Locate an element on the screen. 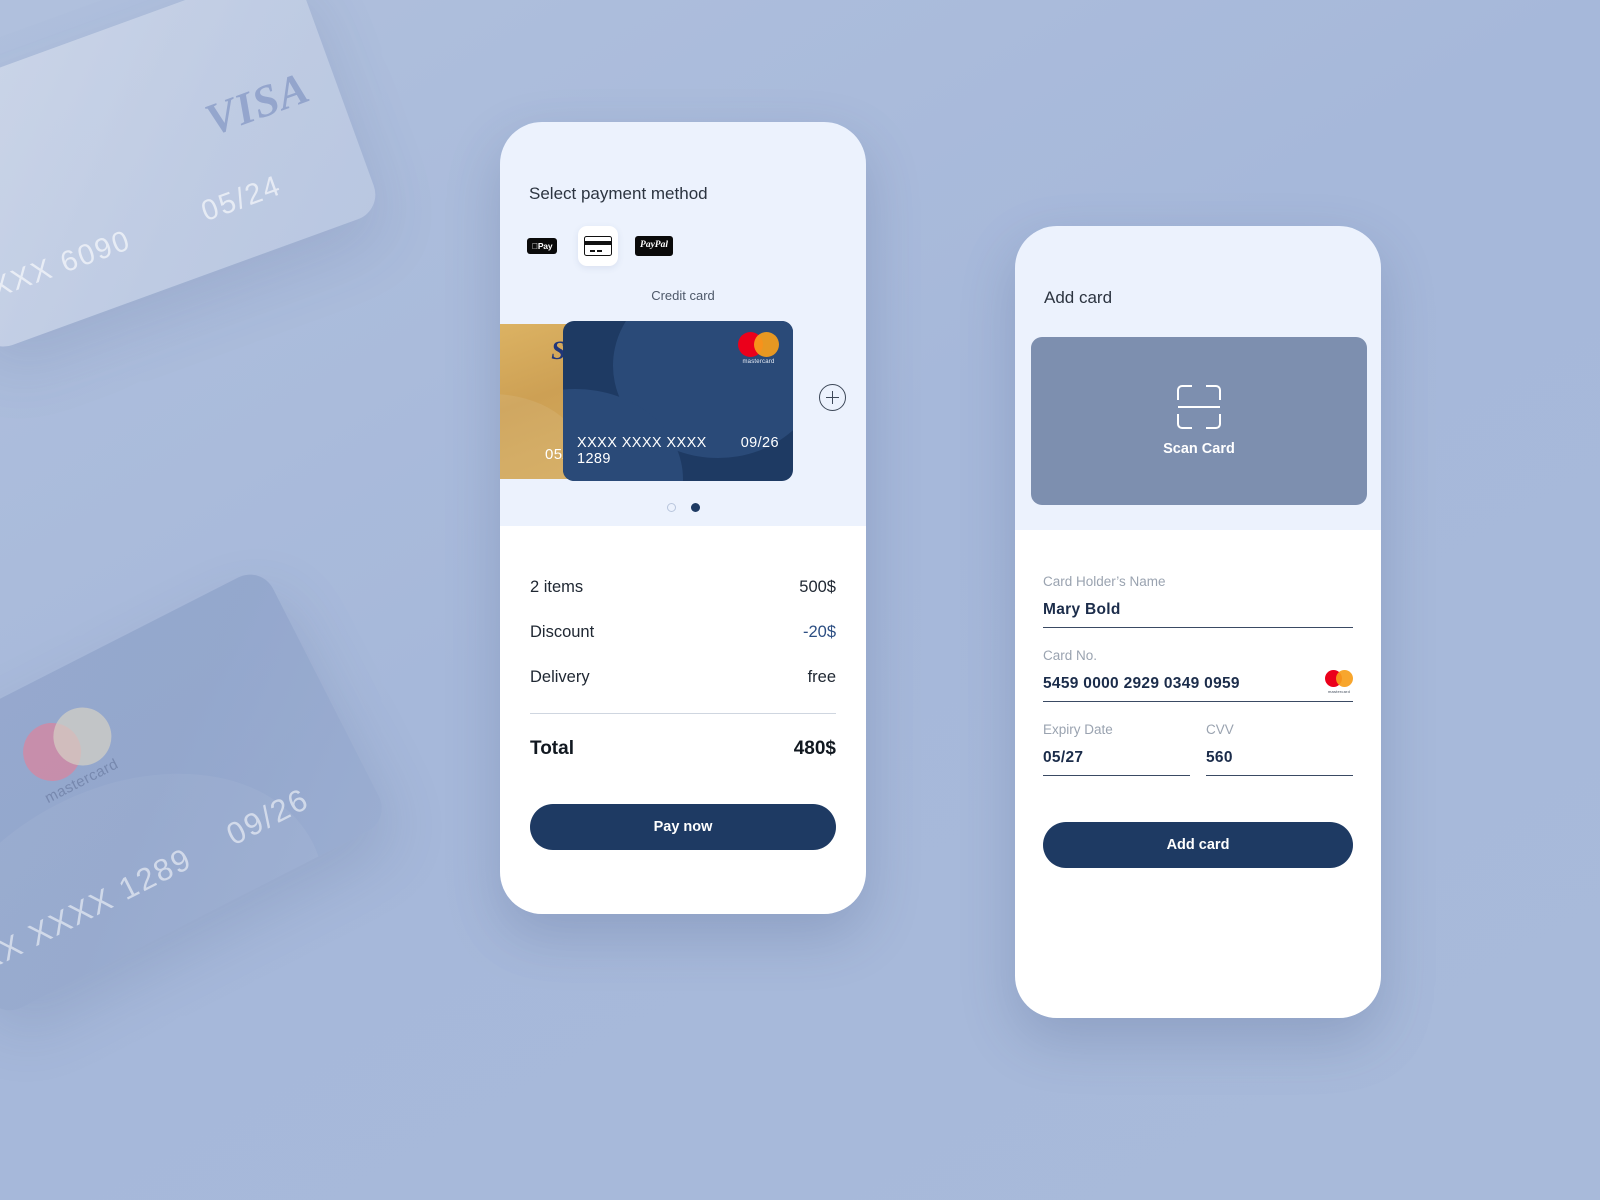 The image size is (1600, 1200). summary-value-items: 500$ is located at coordinates (817, 587).